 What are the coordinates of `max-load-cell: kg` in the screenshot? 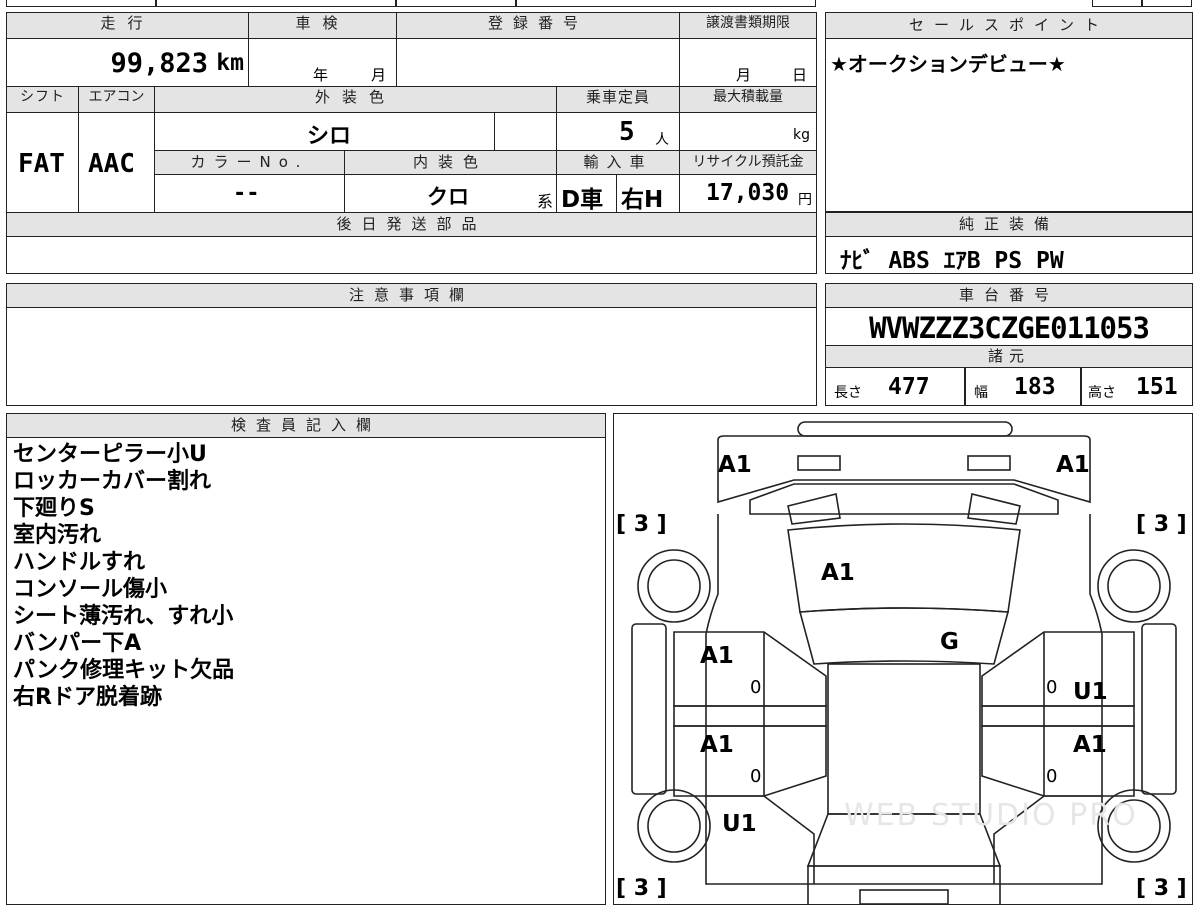 It's located at (748, 132).